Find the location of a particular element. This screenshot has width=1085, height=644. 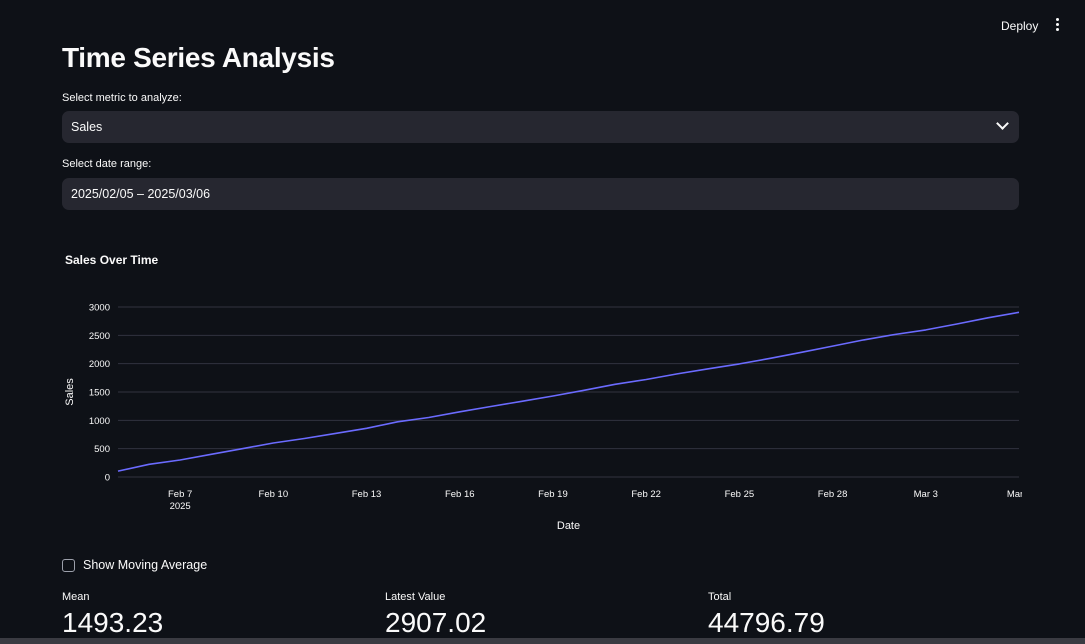

moving-average-label: Show Moving Average is located at coordinates (145, 565).